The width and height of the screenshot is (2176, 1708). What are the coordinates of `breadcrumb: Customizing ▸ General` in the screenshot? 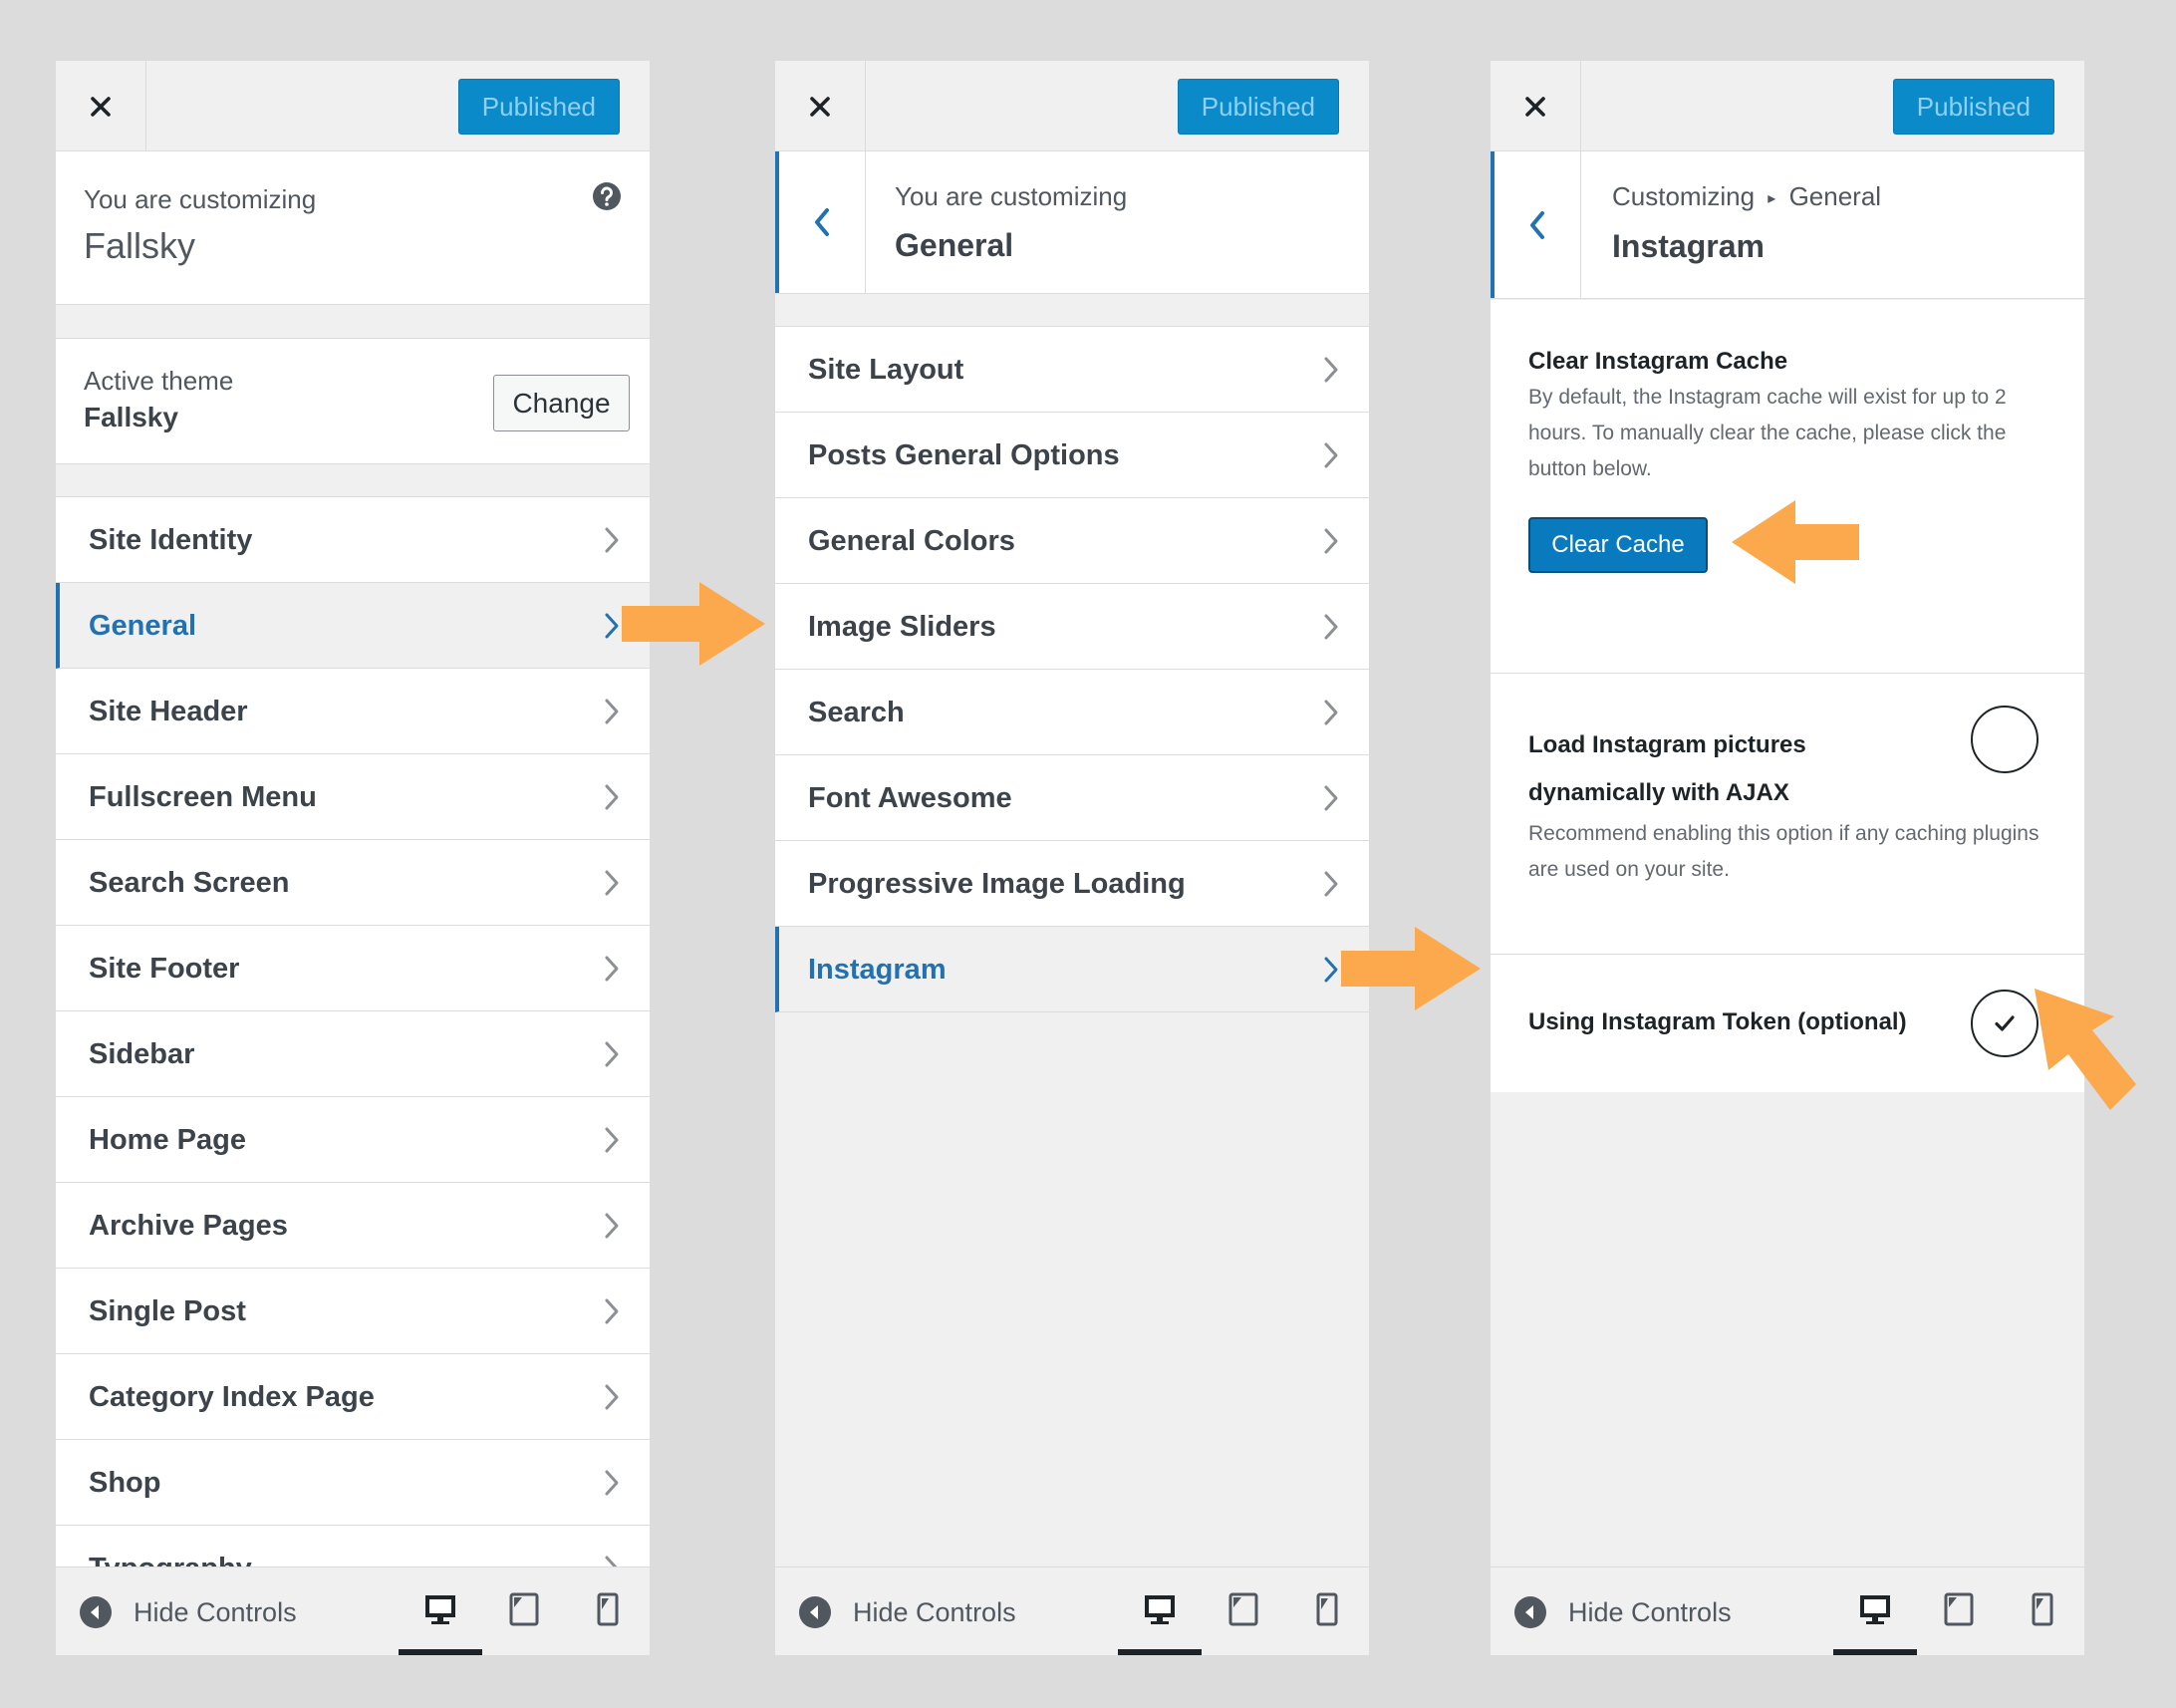 It's located at (1746, 196).